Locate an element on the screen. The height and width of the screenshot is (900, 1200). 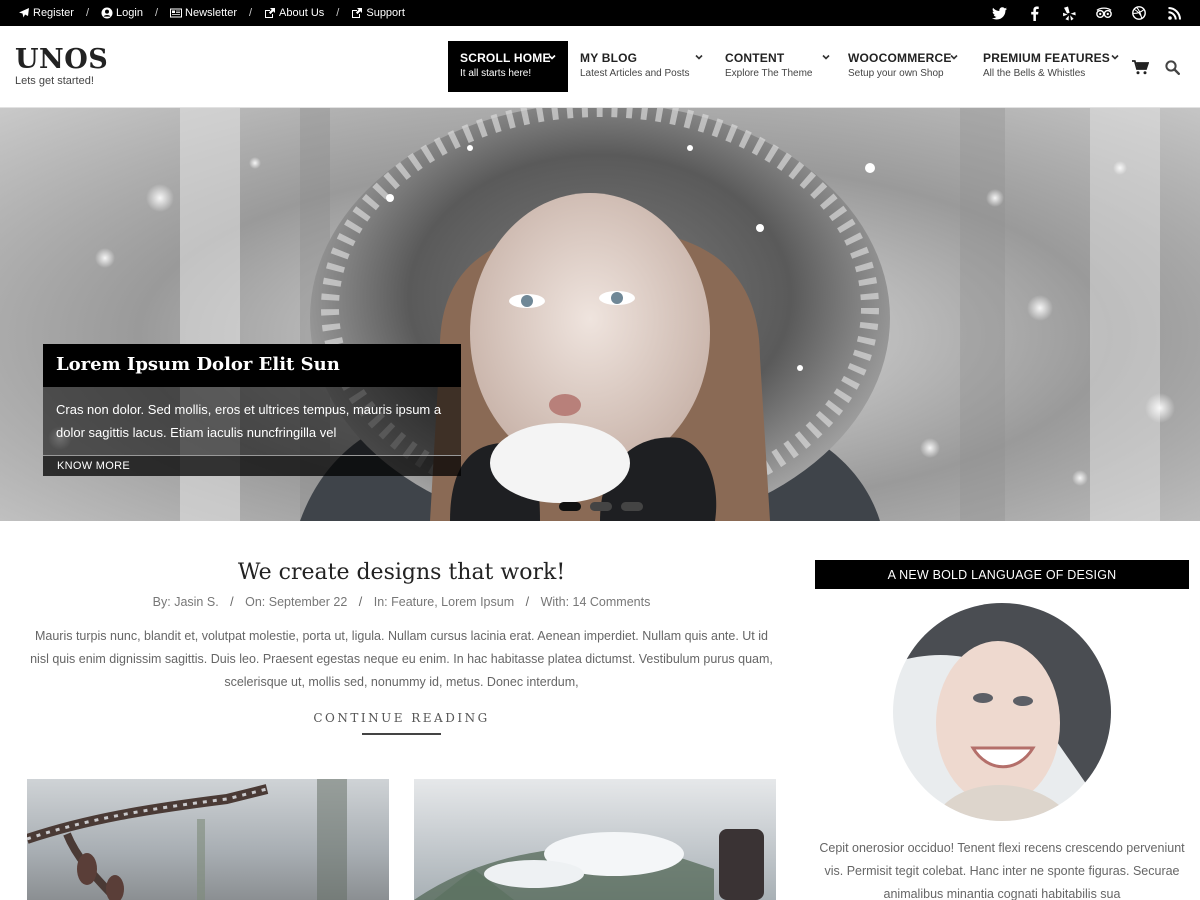
meta-on-label: On: is located at coordinates (255, 602).